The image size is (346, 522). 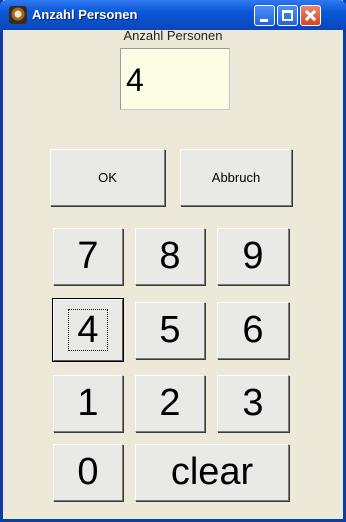 What do you see at coordinates (175, 79) in the screenshot?
I see `count-display: 4` at bounding box center [175, 79].